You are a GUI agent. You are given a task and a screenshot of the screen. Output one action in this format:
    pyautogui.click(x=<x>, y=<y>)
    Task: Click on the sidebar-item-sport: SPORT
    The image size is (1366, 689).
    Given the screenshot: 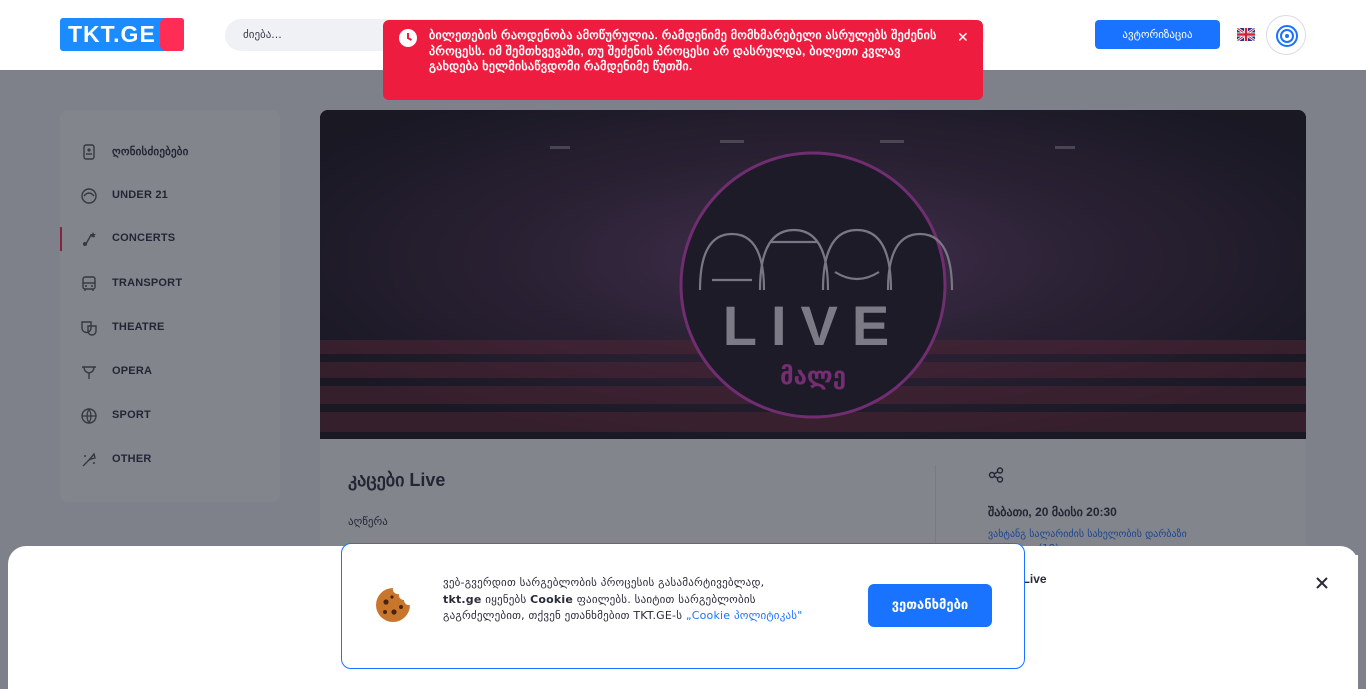 What is the action you would take?
    pyautogui.click(x=170, y=416)
    